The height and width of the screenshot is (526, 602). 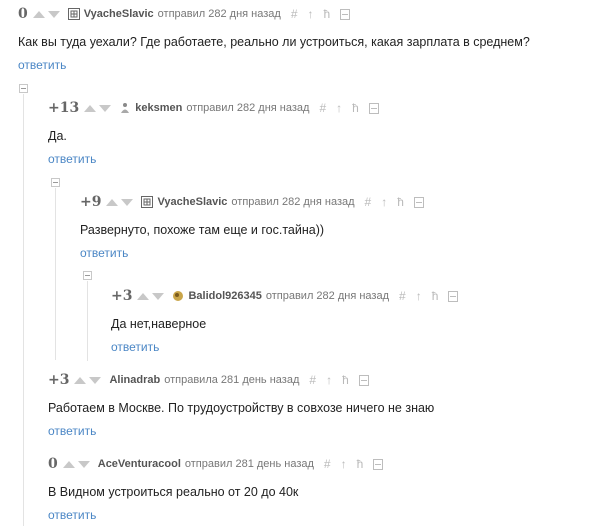 What do you see at coordinates (64, 108) in the screenshot?
I see `comment-rating: +13` at bounding box center [64, 108].